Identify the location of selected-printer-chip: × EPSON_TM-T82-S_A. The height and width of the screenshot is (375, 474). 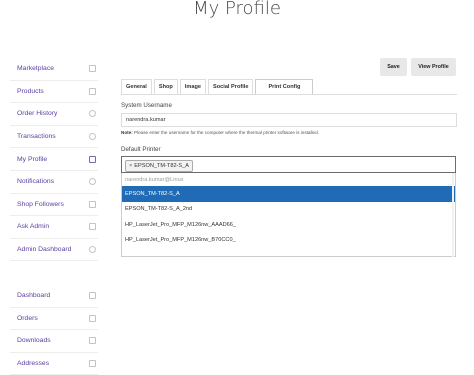
(159, 166).